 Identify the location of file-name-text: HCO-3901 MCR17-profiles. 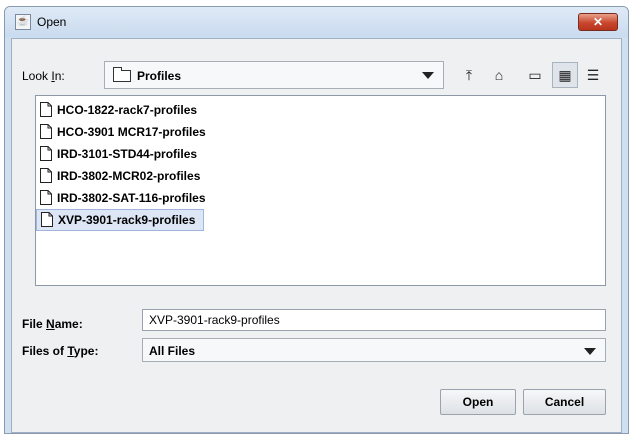
(131, 132).